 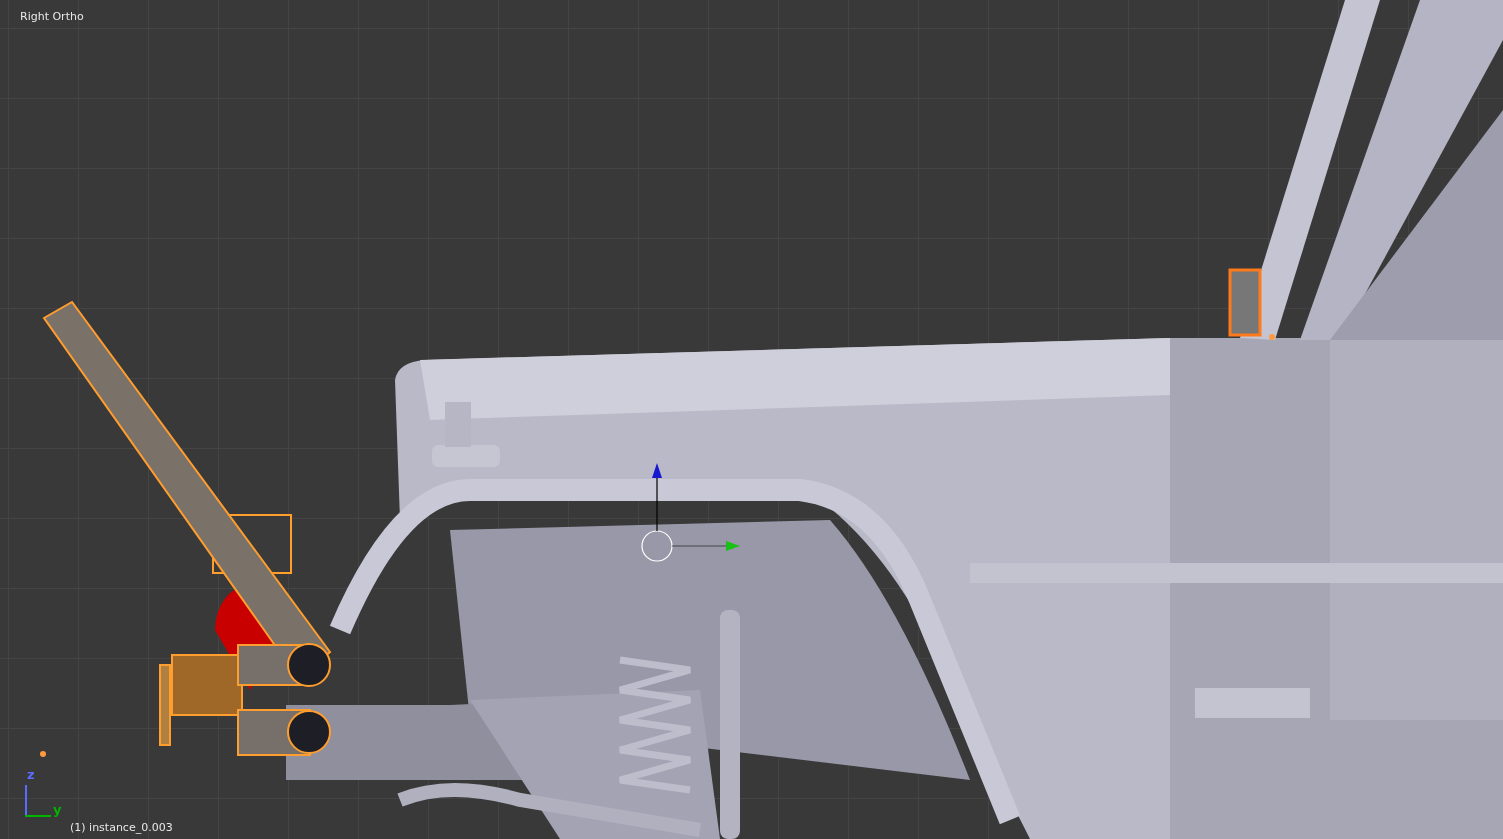 What do you see at coordinates (43, 754) in the screenshot?
I see `origin-dot-icon` at bounding box center [43, 754].